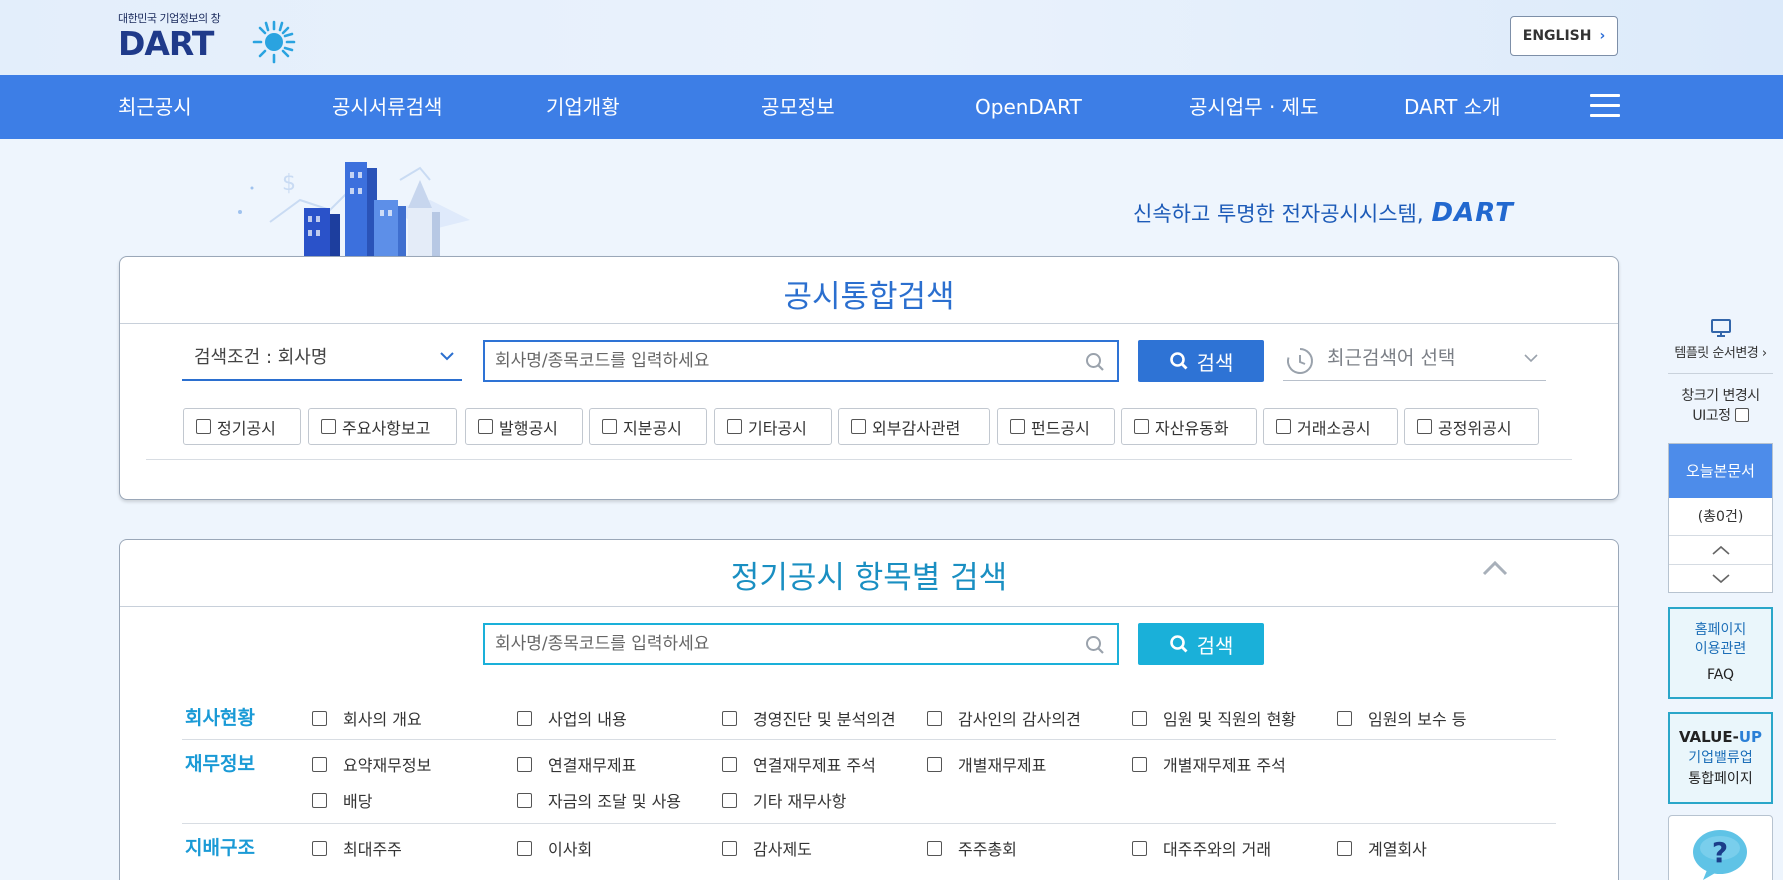  I want to click on filter-other: 기타공시, so click(773, 426).